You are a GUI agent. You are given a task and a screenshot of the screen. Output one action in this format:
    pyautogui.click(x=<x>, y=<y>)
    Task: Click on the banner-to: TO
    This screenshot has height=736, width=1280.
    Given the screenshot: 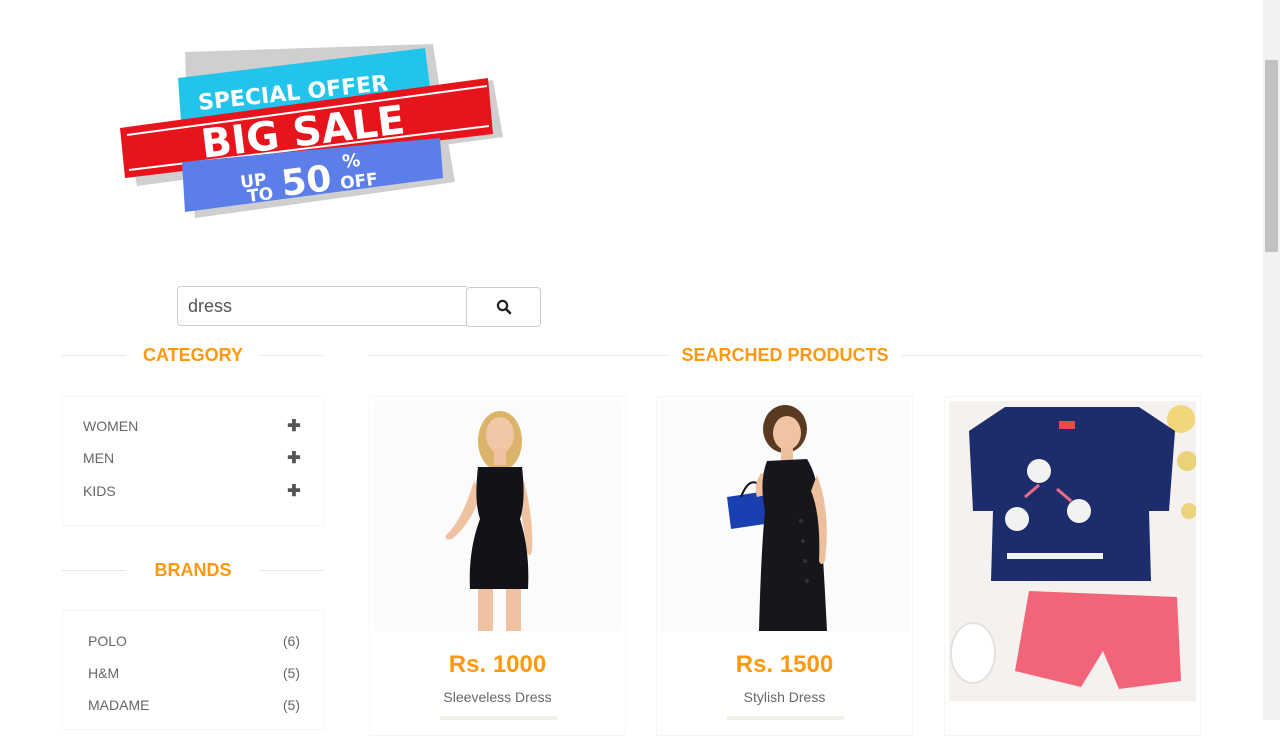 What is the action you would take?
    pyautogui.click(x=260, y=195)
    